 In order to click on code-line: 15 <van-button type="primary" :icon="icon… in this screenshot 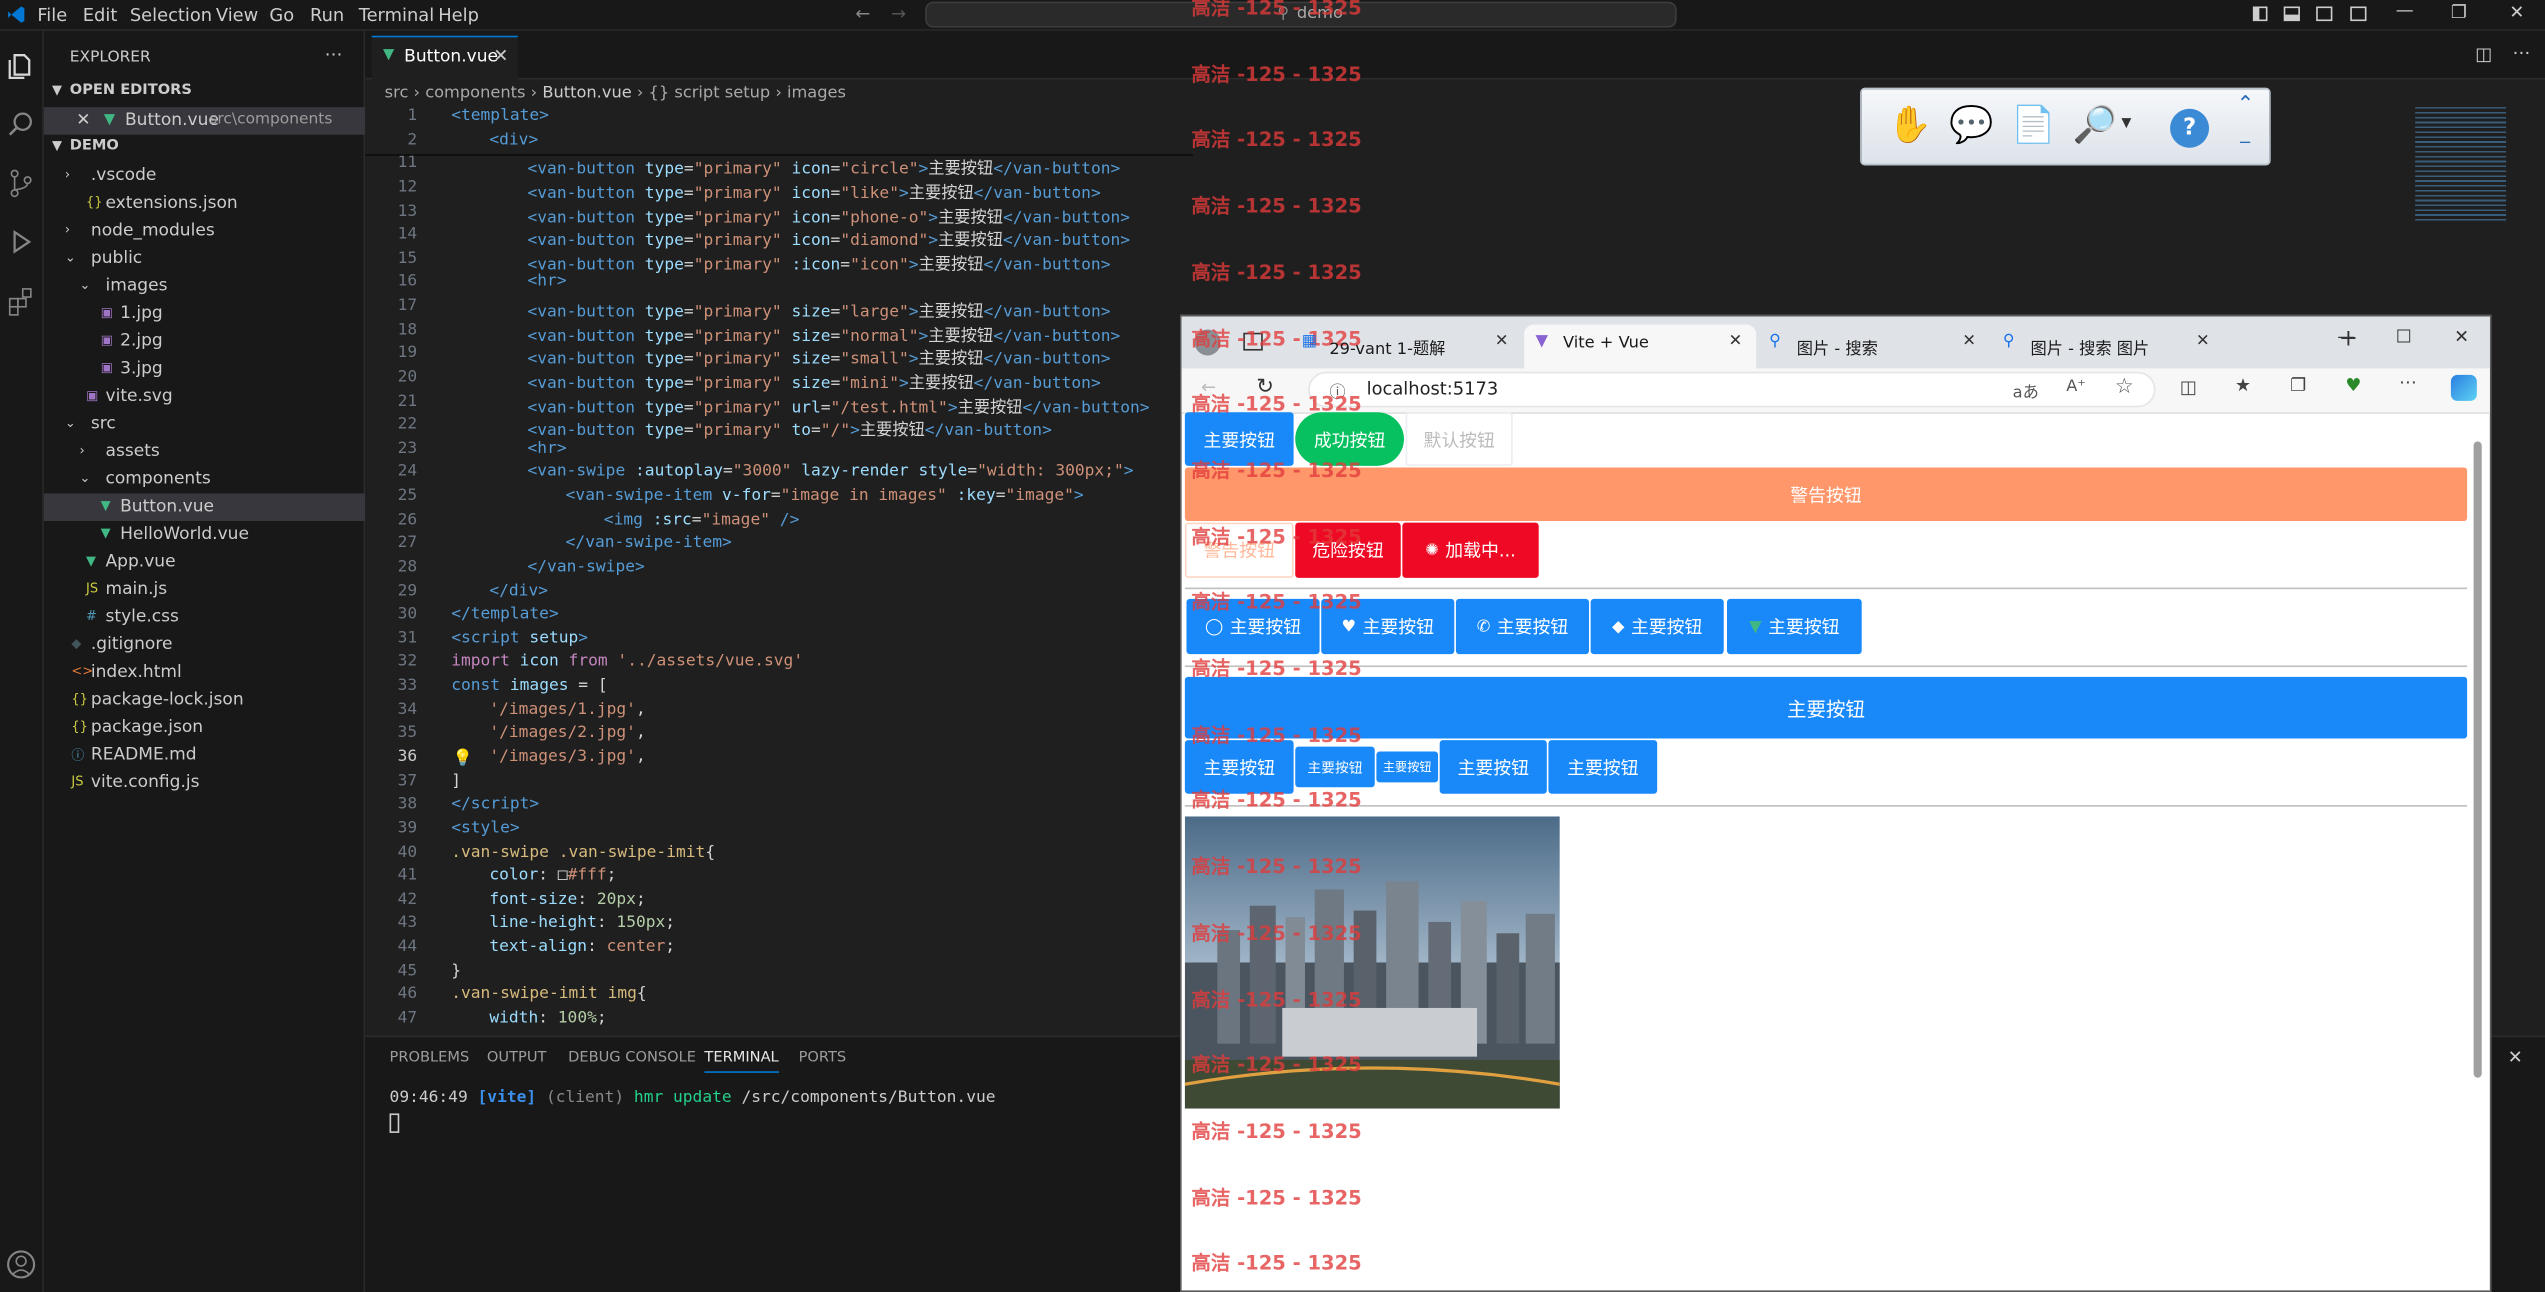, I will do `click(779, 262)`.